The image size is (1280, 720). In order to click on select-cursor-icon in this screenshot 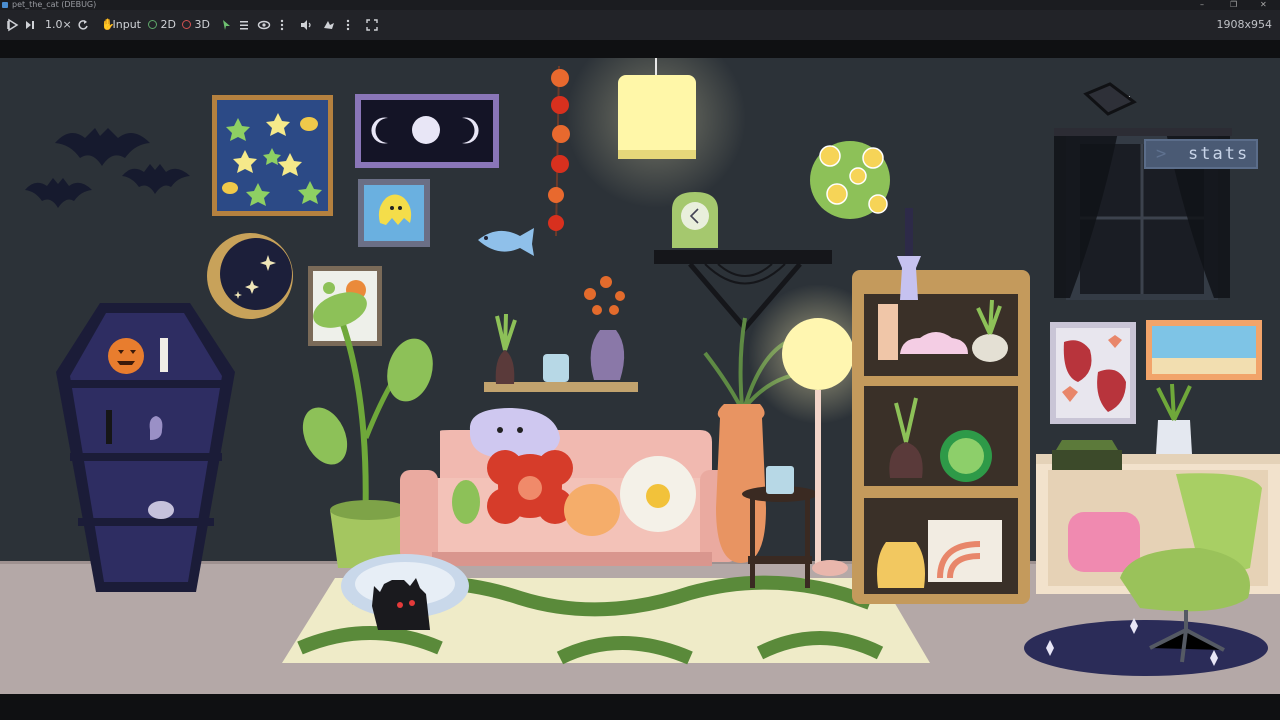, I will do `click(226, 25)`.